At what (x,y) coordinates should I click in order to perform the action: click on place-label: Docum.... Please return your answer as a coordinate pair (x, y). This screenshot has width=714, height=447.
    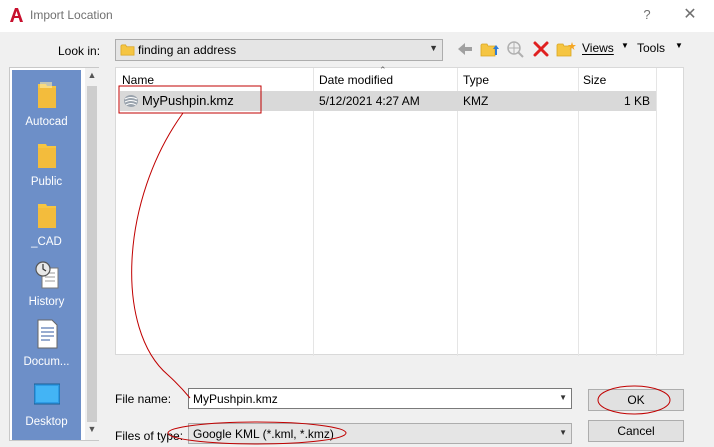
    Looking at the image, I should click on (46, 362).